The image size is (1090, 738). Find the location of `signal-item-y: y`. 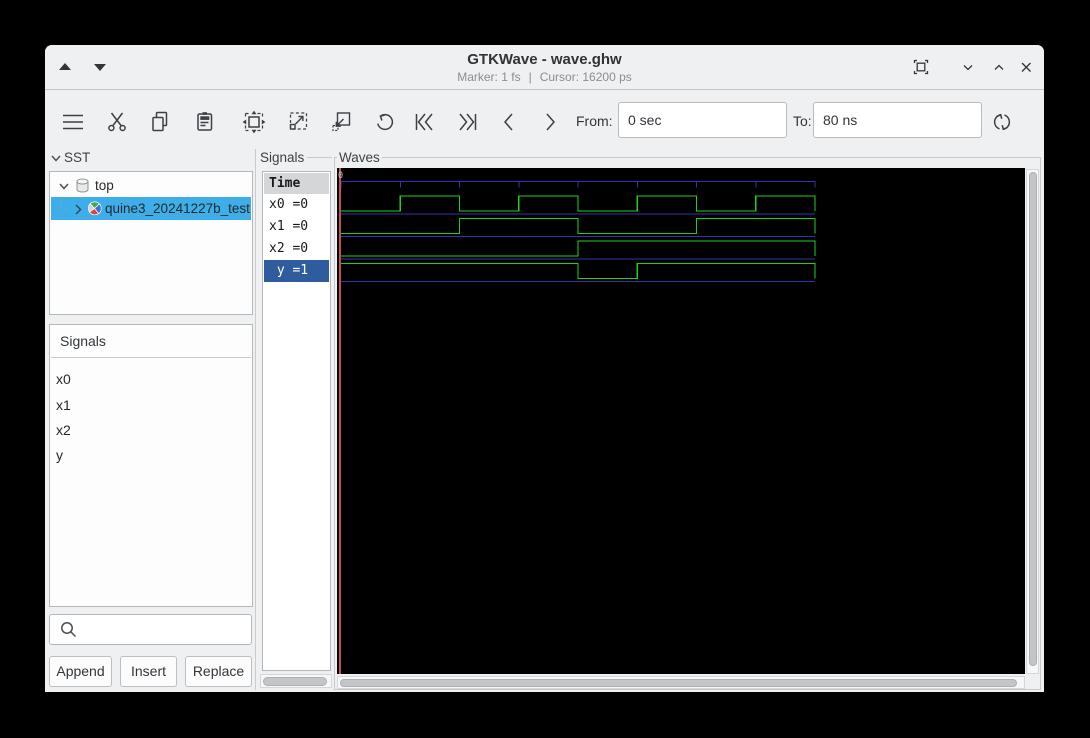

signal-item-y: y is located at coordinates (59, 455).